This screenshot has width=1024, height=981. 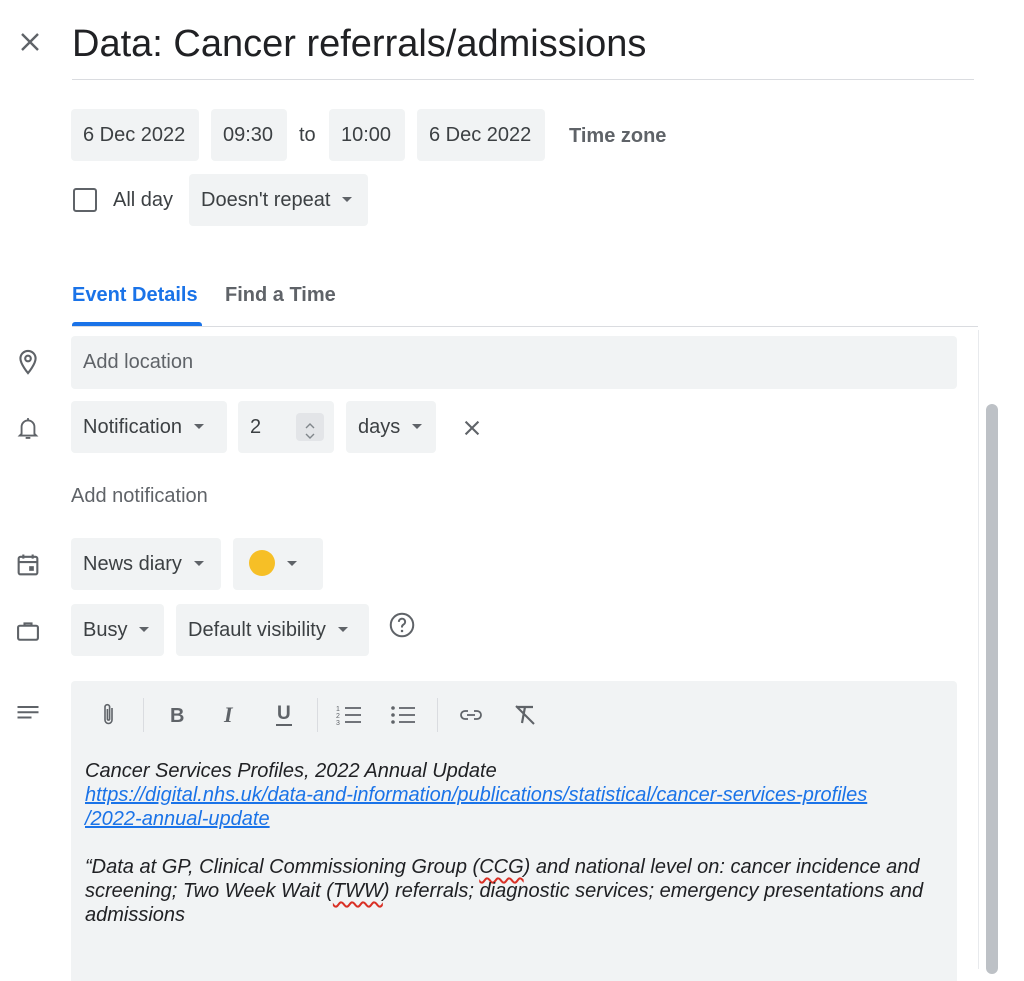 I want to click on underline-button: U, so click(x=284, y=715).